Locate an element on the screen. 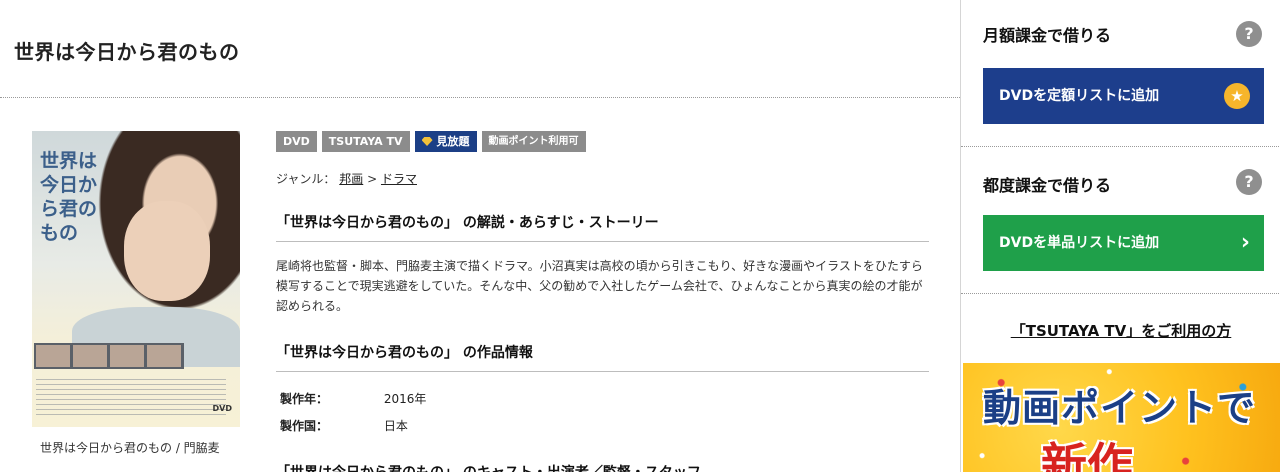  jacket-caption: 世界は今日から君のもの / 門脇麦 is located at coordinates (130, 448).